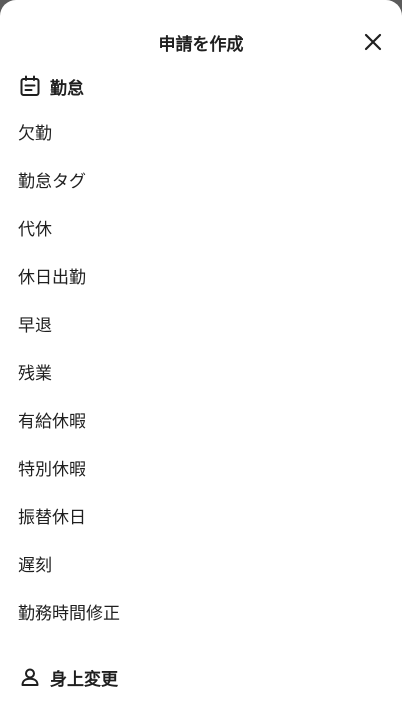 This screenshot has width=402, height=712. Describe the element at coordinates (201, 131) in the screenshot. I see `list-item-absence: 欠勤` at that location.